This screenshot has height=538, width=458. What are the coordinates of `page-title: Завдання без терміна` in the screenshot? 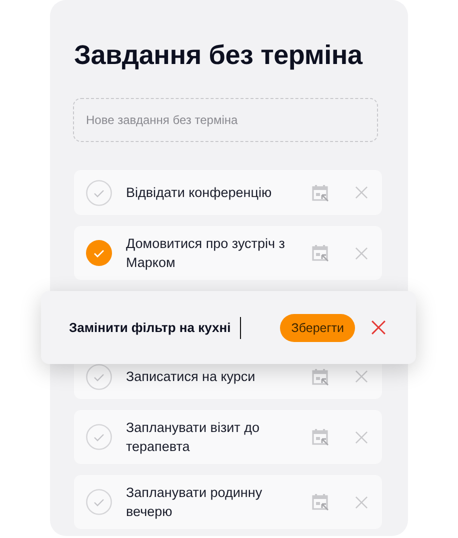 It's located at (219, 55).